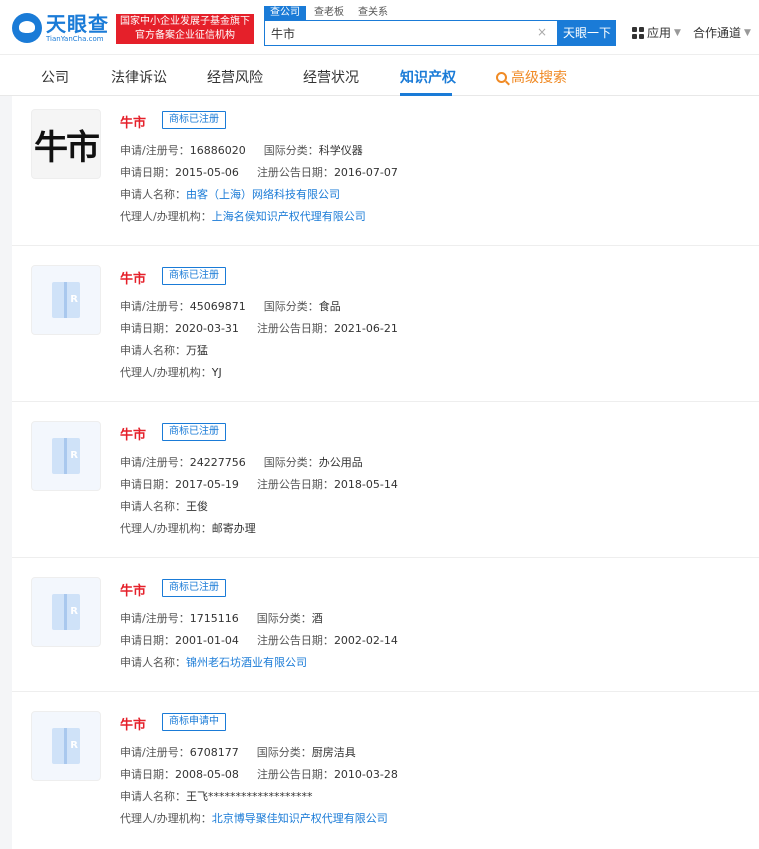 The width and height of the screenshot is (759, 849). I want to click on logo-text: 天眼查 TianYanCha.com, so click(77, 28).